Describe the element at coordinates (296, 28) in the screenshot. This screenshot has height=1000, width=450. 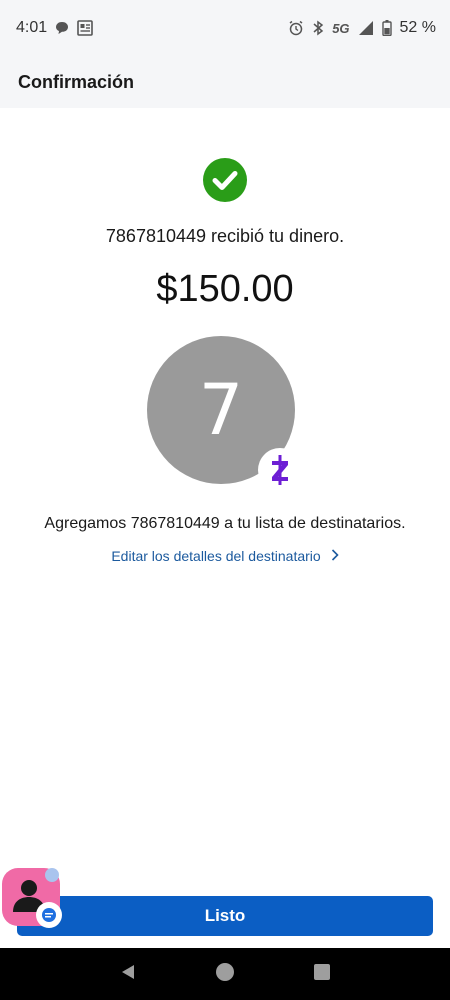
I see `alarm-icon` at that location.